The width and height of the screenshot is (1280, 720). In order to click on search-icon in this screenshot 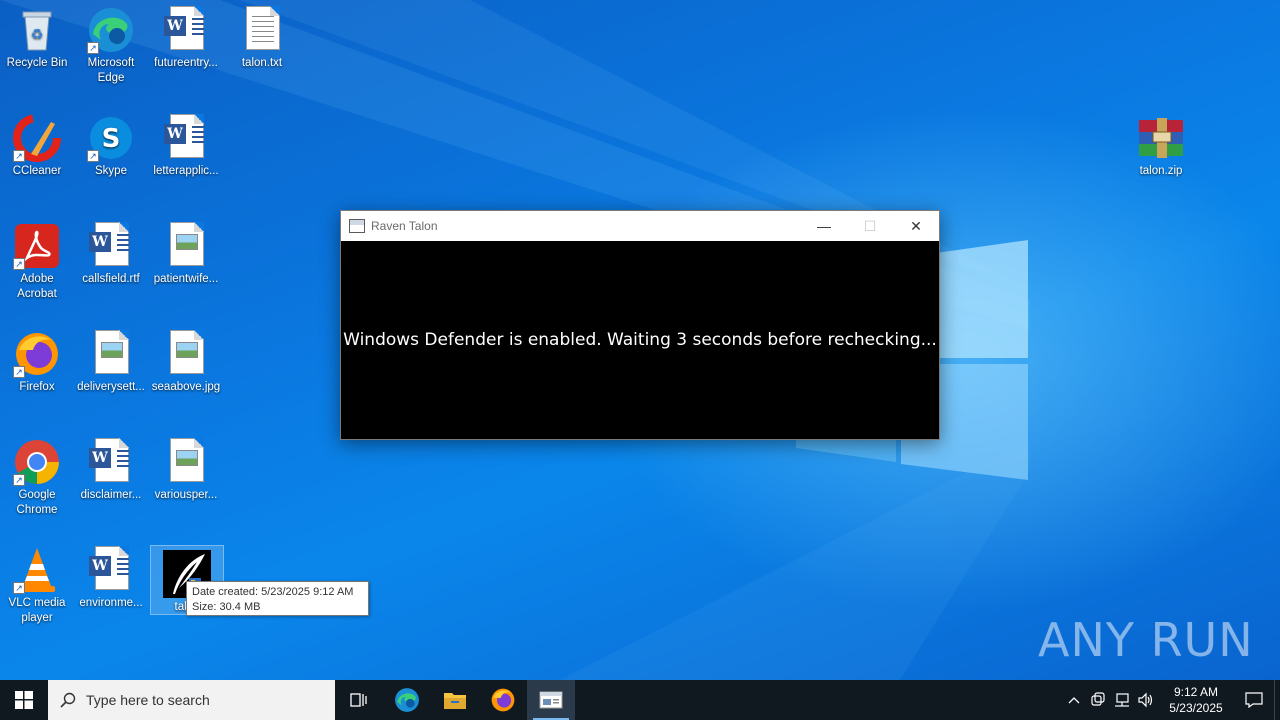, I will do `click(68, 700)`.